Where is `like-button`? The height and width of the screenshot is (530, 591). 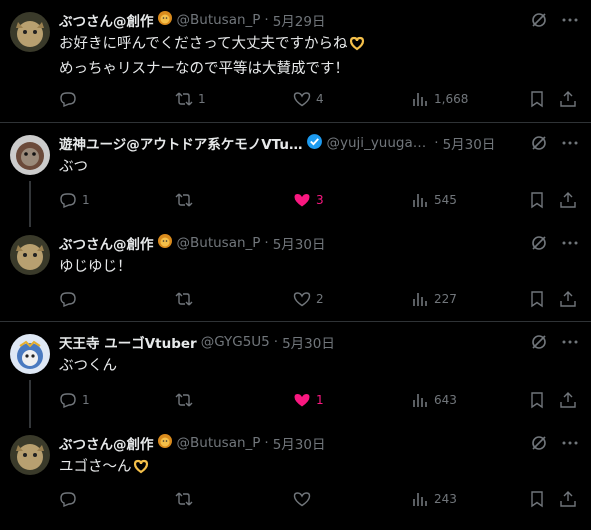 like-button is located at coordinates (304, 499).